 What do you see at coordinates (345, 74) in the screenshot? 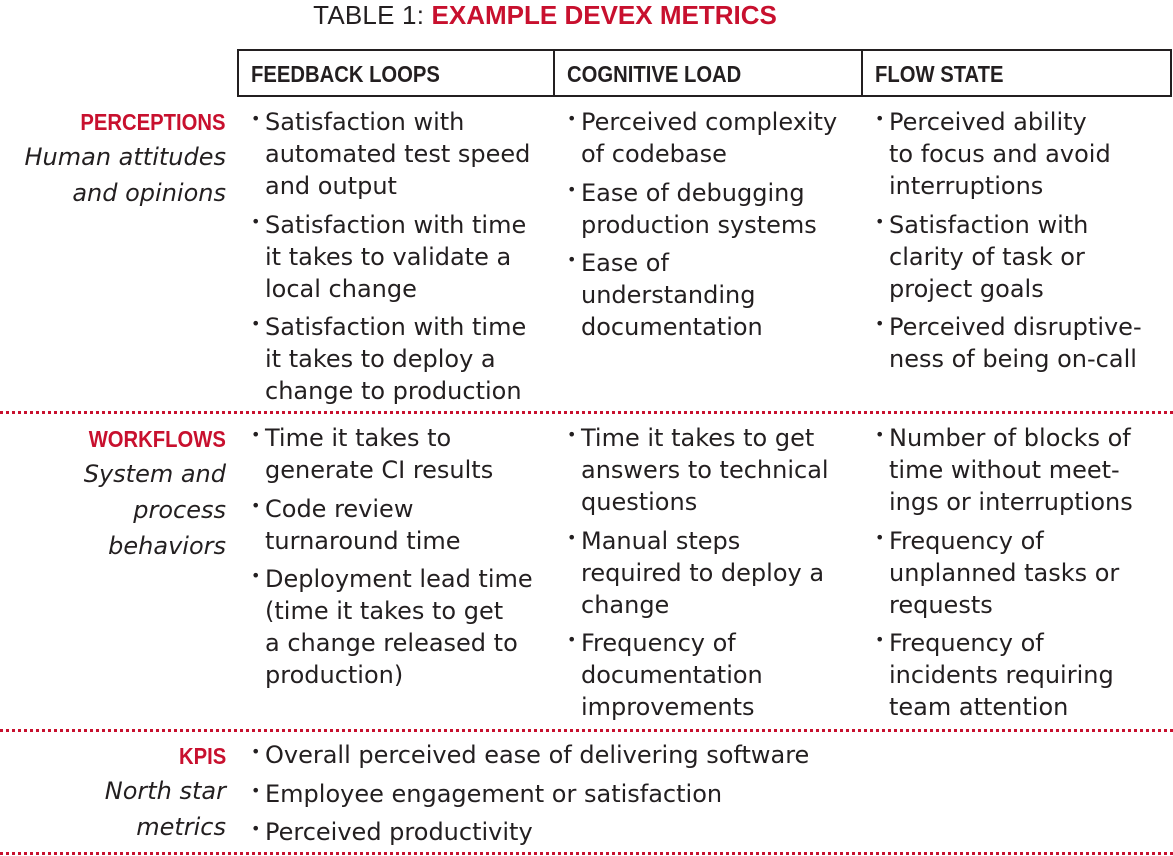
I see `column-header-feedback-loops: FEEDBACK LOOPS` at bounding box center [345, 74].